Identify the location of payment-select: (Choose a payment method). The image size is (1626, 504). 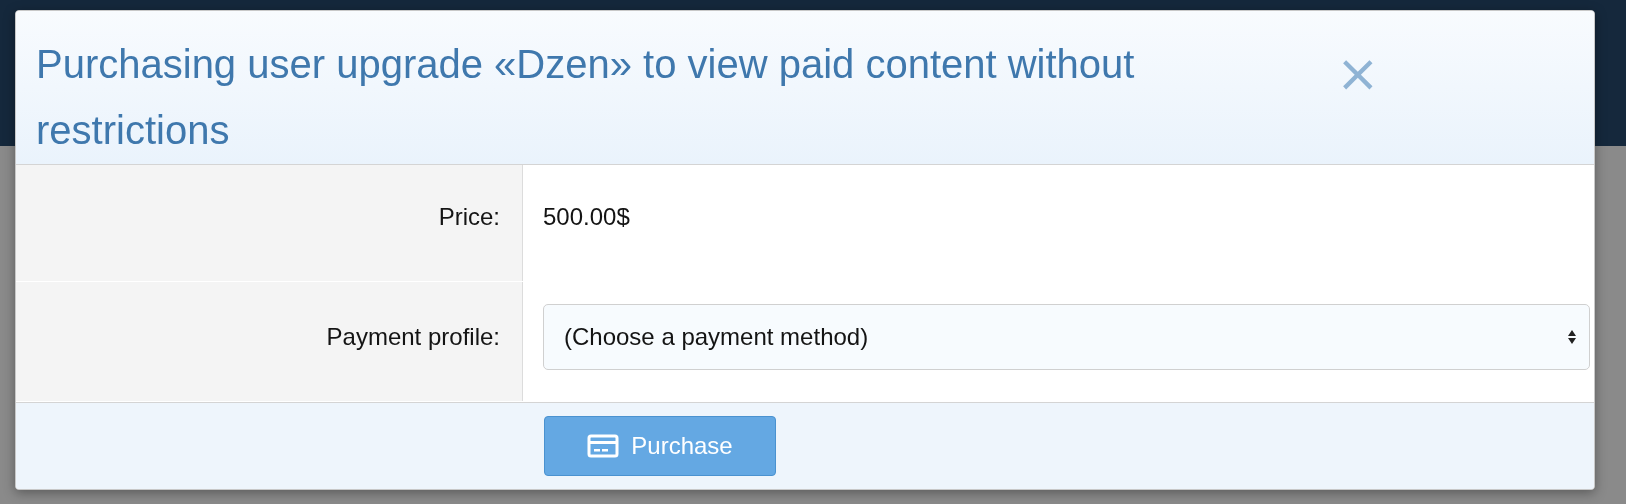
(1066, 336).